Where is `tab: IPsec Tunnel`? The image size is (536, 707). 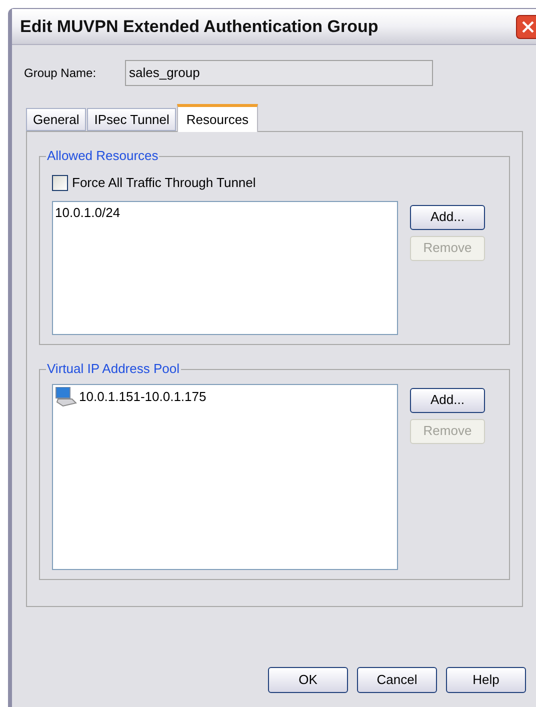 tab: IPsec Tunnel is located at coordinates (131, 119).